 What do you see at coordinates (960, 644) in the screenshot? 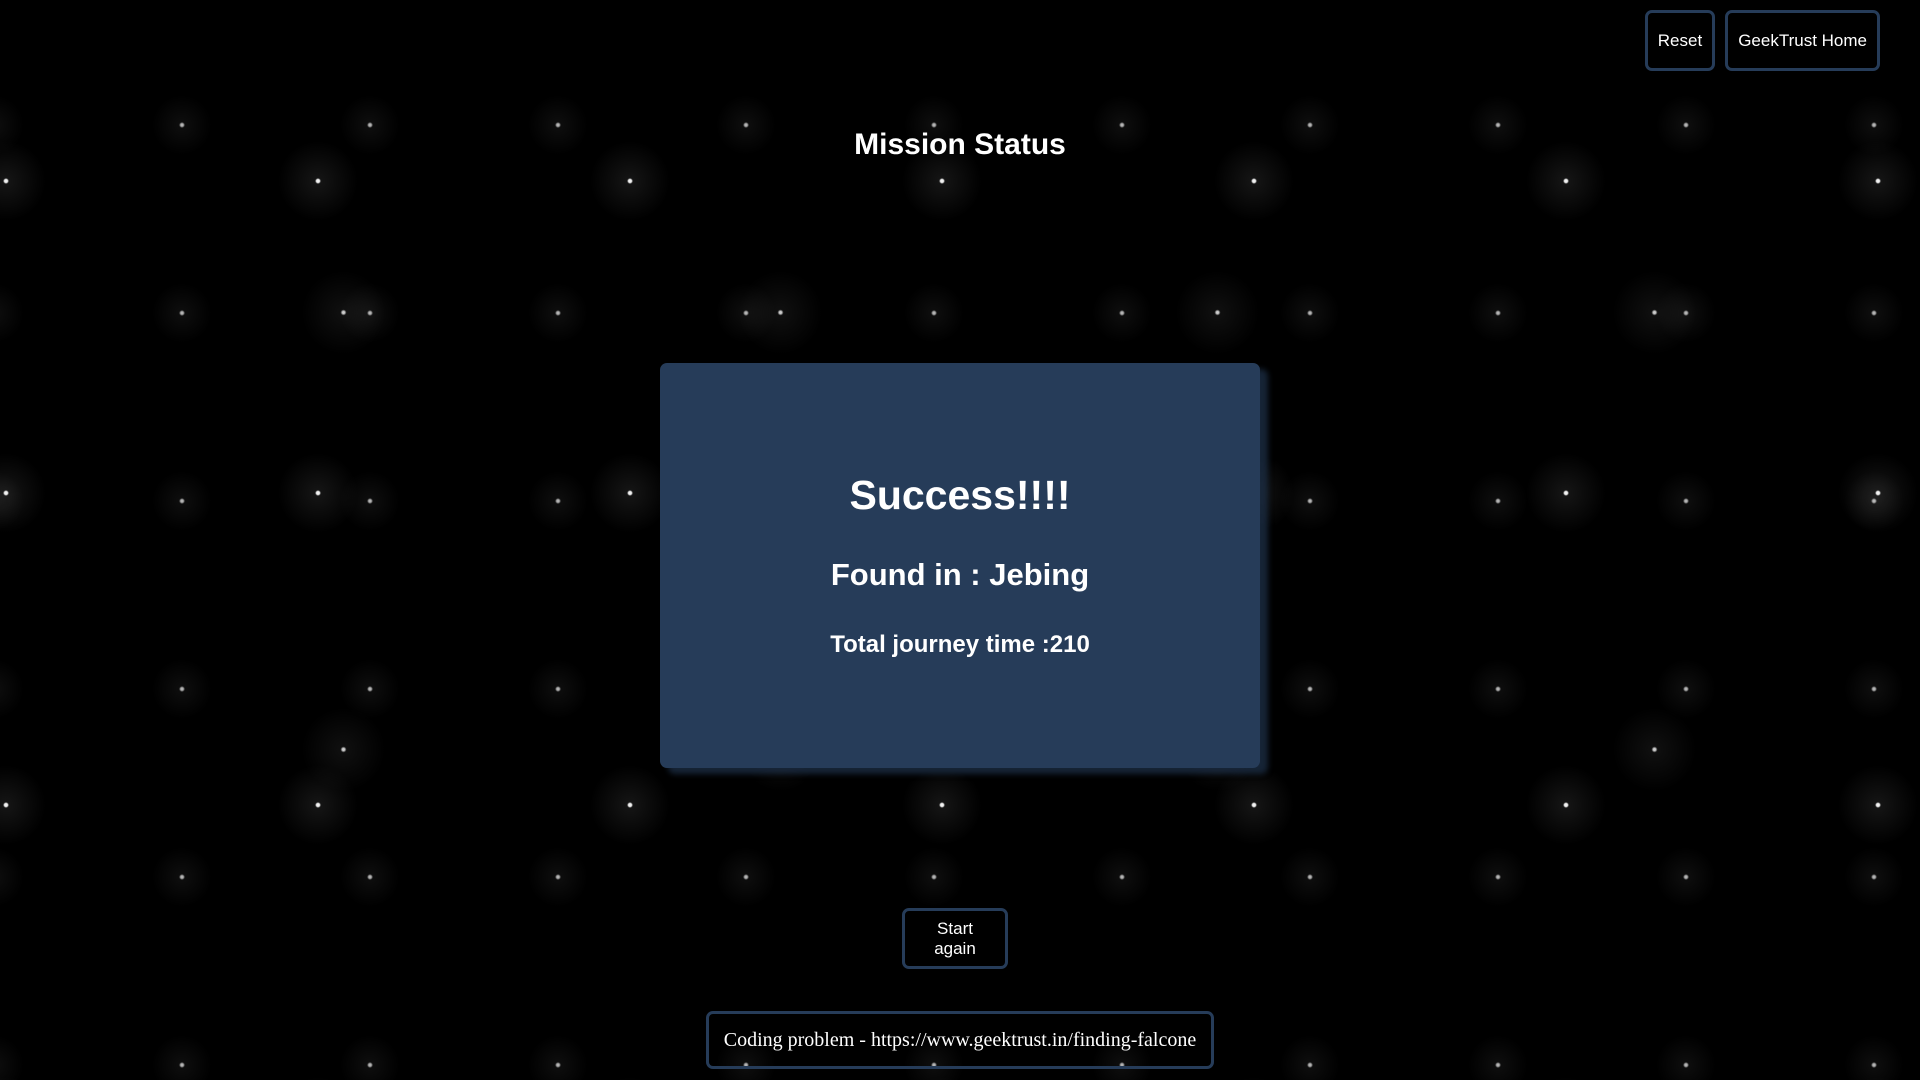
I see `journey-time-text: Total journey time :210` at bounding box center [960, 644].